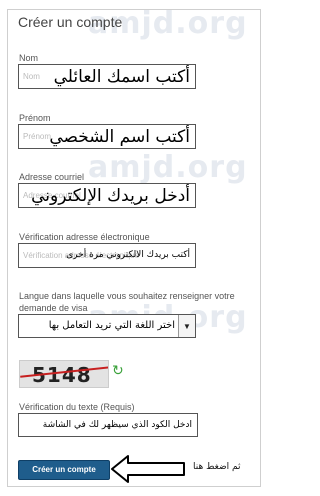 The width and height of the screenshot is (320, 496). I want to click on captcha-verification-label: Vérification du texte (Requis), so click(77, 407).